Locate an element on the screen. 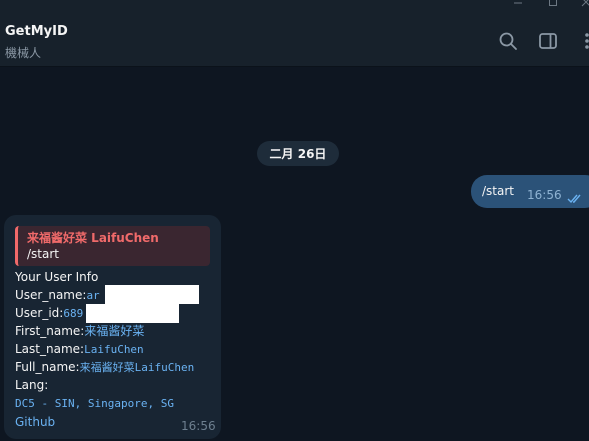  userid-label: User_id: is located at coordinates (39, 313).